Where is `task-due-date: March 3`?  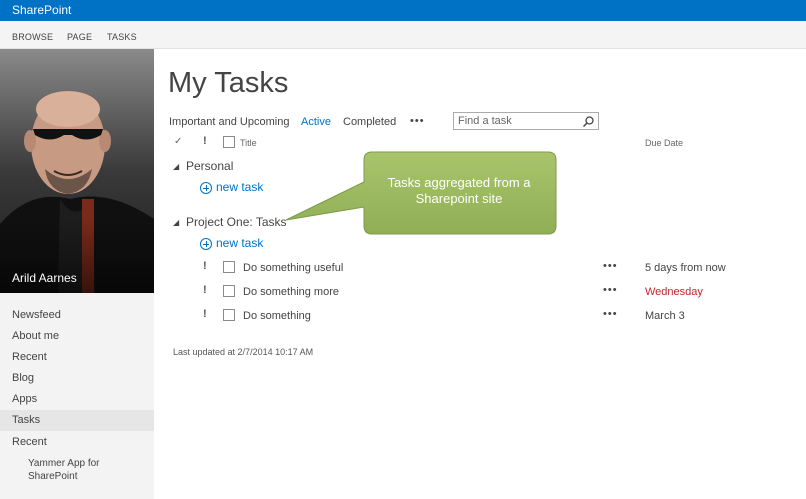
task-due-date: March 3 is located at coordinates (665, 316).